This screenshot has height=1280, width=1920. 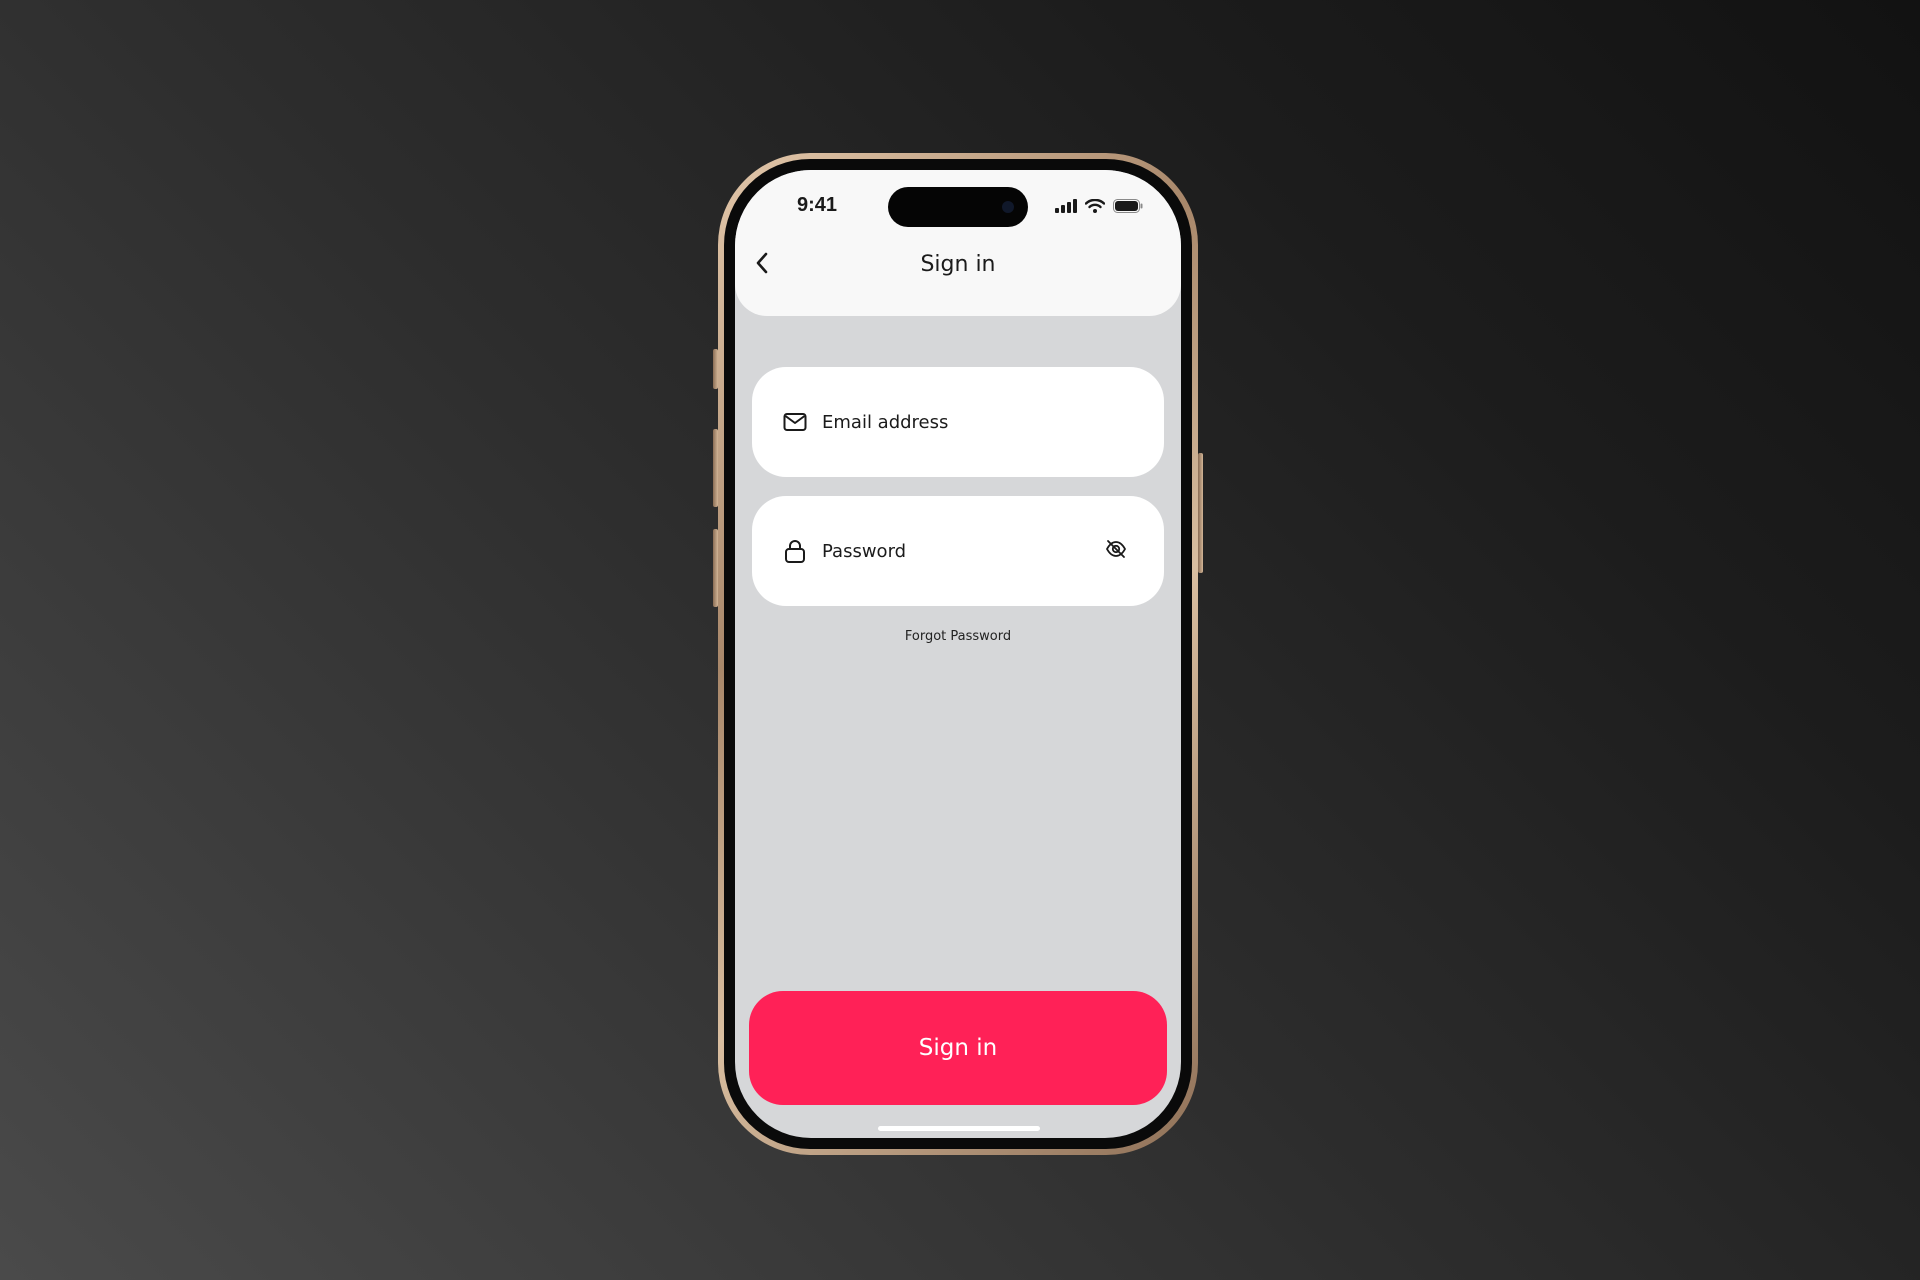 What do you see at coordinates (952, 551) in the screenshot?
I see `password-input` at bounding box center [952, 551].